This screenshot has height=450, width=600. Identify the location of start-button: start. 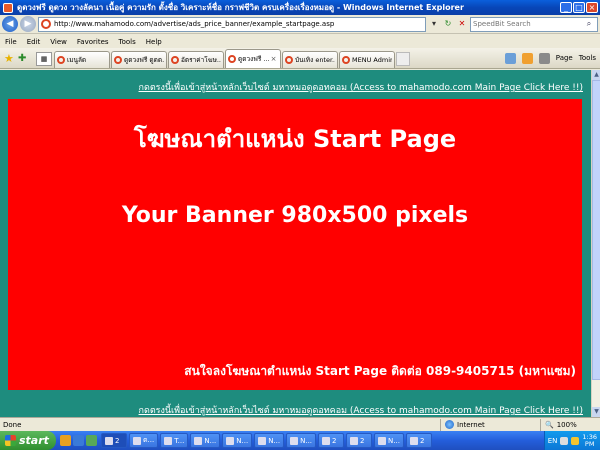
(28, 440).